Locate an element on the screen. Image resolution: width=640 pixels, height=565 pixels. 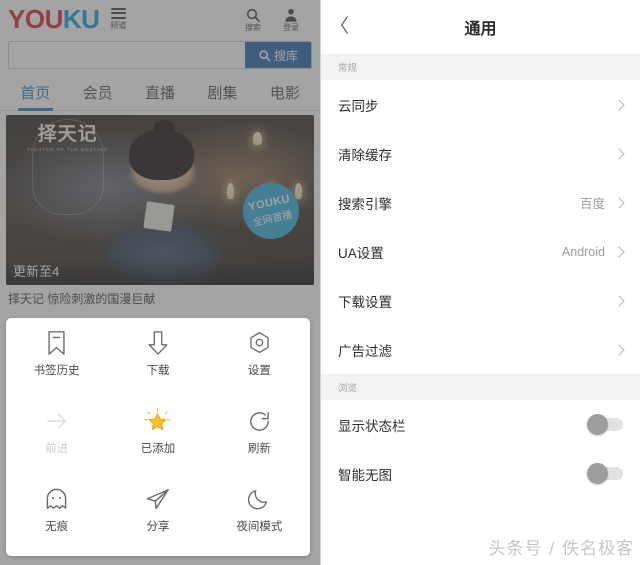
menu-item-download: 下载 is located at coordinates (157, 360).